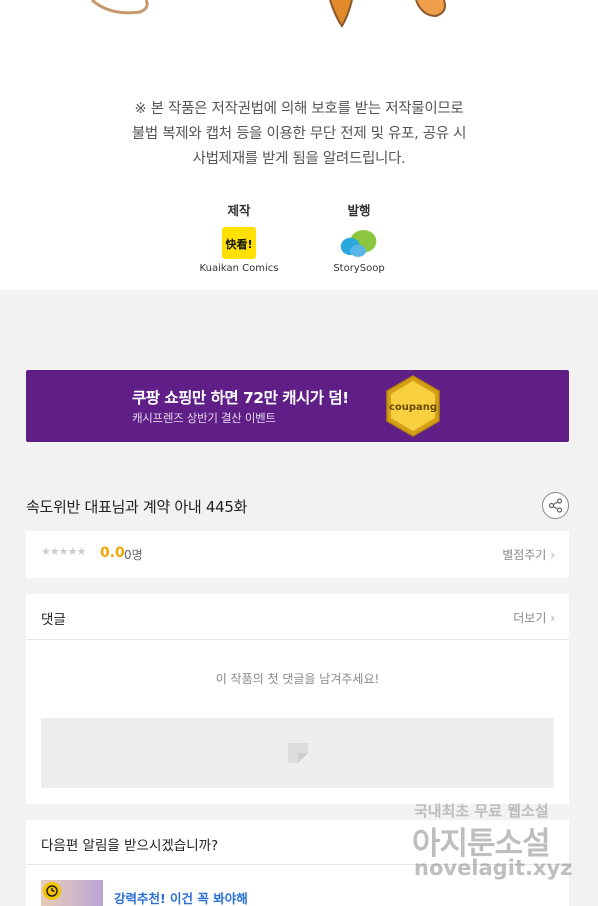 The height and width of the screenshot is (906, 598). I want to click on comments-empty-message: 이 작품의 첫 댓글을 남겨주세요!, so click(297, 679).